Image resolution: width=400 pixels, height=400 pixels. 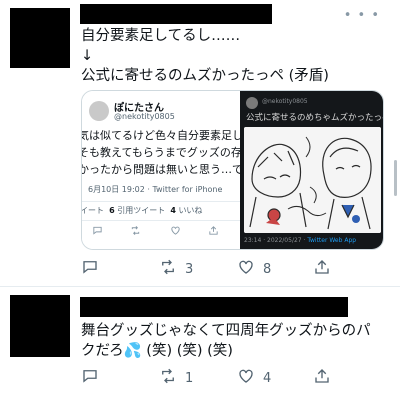 I want to click on quoted-body-line: かったから問題は無いと思う…です, so click(x=161, y=169).